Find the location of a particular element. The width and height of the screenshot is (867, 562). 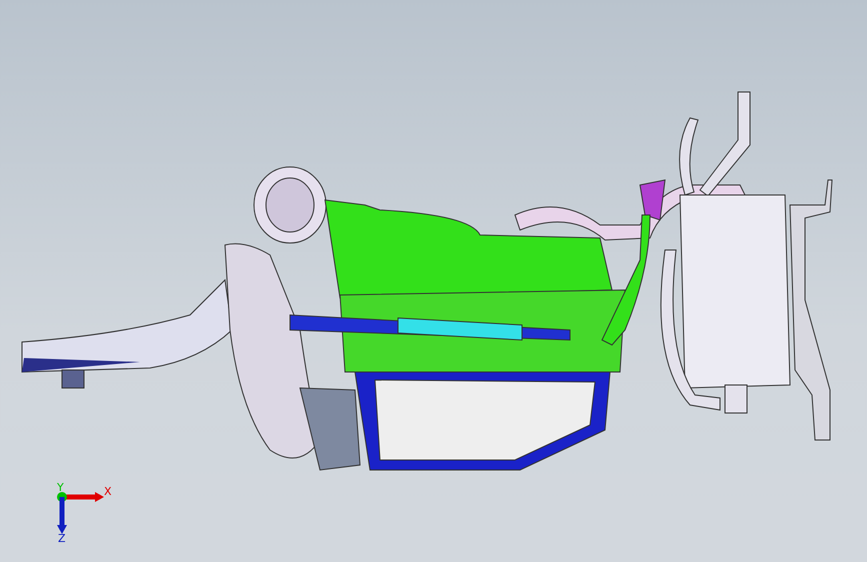

axis-label: X is located at coordinates (108, 491).